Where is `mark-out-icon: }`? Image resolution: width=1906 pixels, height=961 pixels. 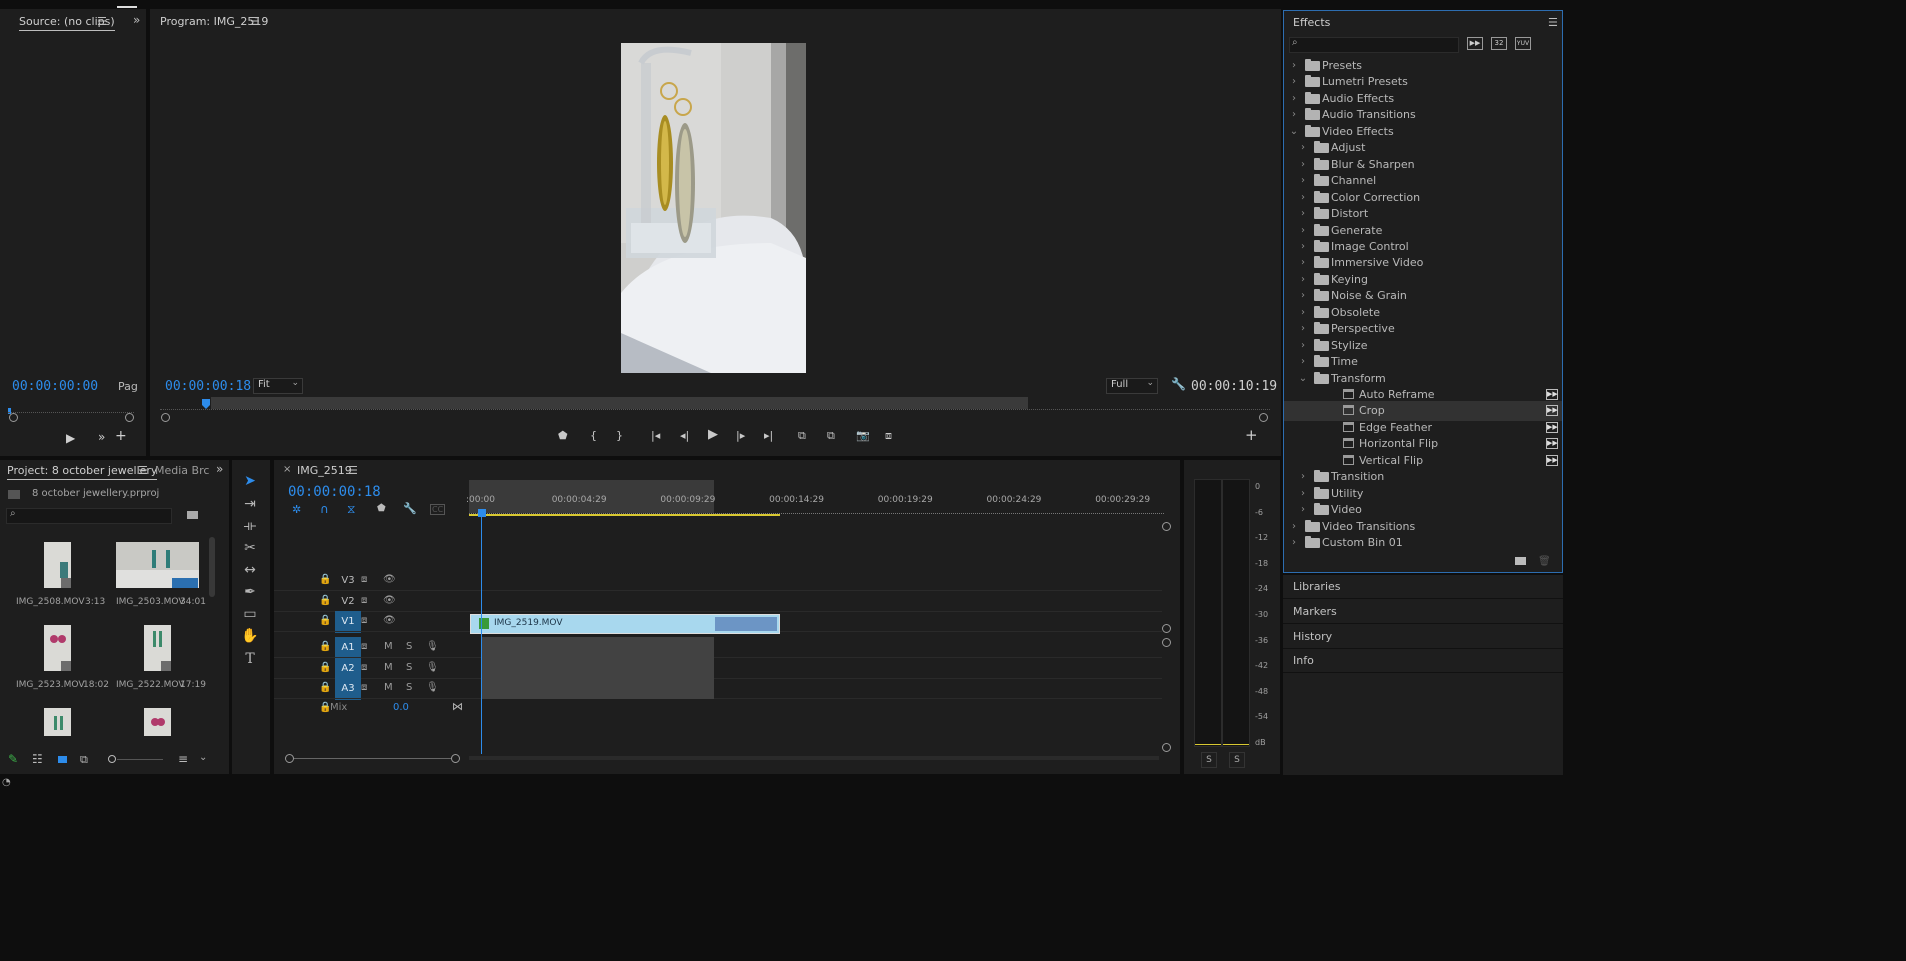
mark-out-icon: } is located at coordinates (619, 435).